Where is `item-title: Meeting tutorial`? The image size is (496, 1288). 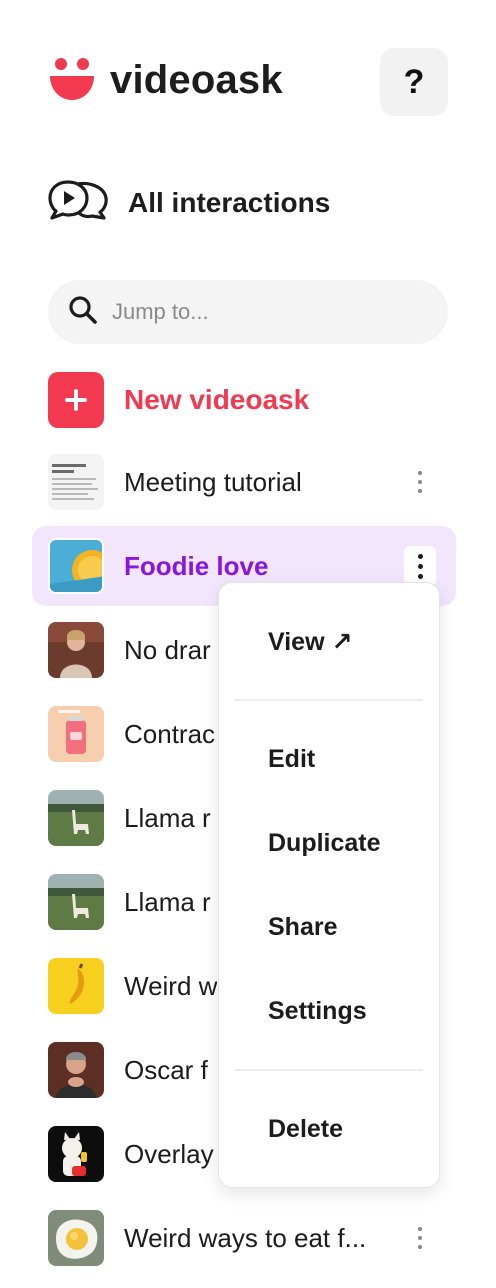 item-title: Meeting tutorial is located at coordinates (213, 481).